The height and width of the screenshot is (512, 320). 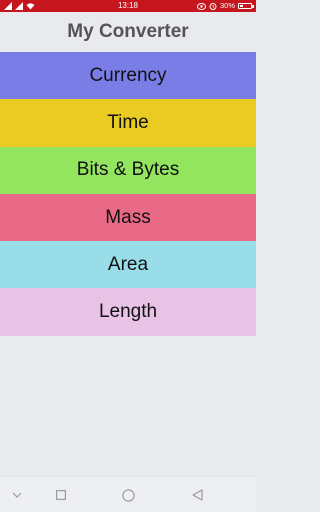 I want to click on battery-level, so click(x=241, y=6).